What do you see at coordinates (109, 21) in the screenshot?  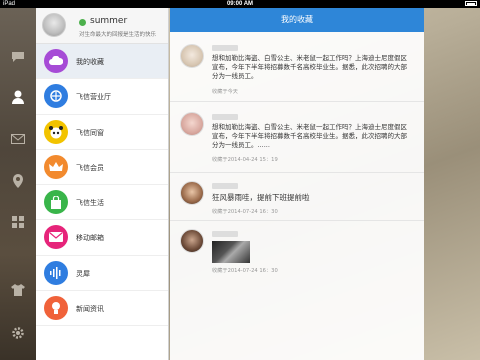 I see `profile-name: summer` at bounding box center [109, 21].